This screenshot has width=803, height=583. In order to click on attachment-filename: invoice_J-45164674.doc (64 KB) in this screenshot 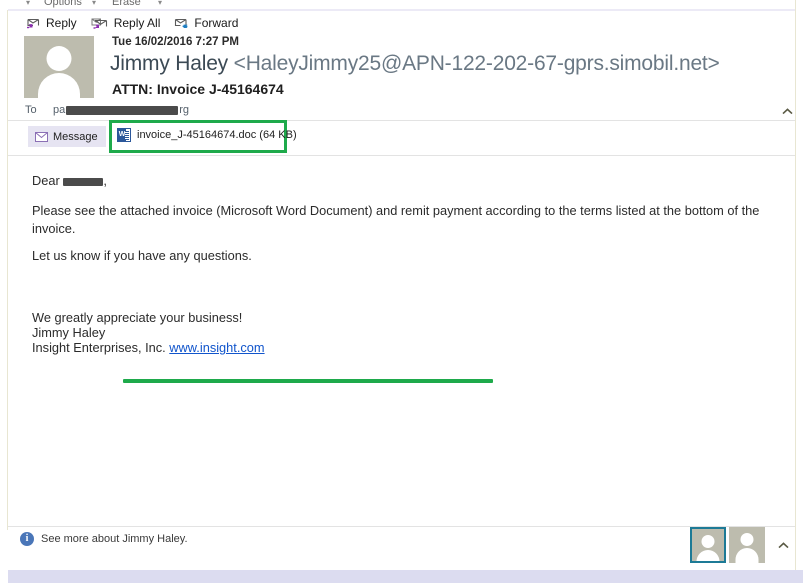, I will do `click(217, 135)`.